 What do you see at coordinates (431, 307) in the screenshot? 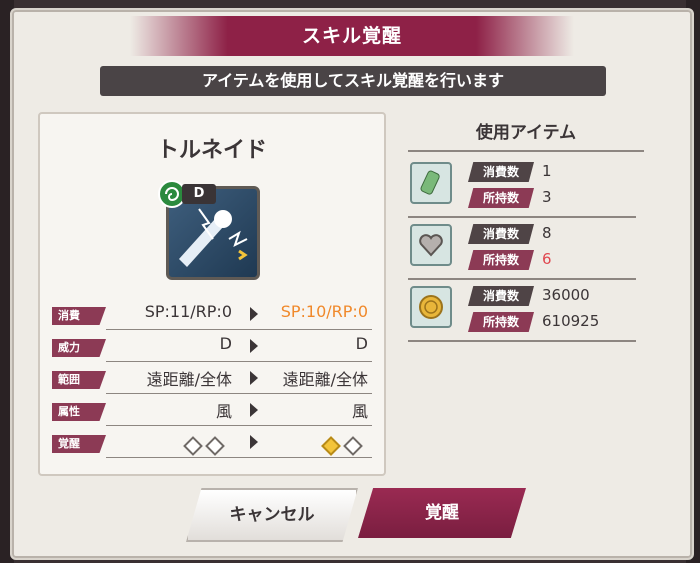
I see `gold-coin-icon` at bounding box center [431, 307].